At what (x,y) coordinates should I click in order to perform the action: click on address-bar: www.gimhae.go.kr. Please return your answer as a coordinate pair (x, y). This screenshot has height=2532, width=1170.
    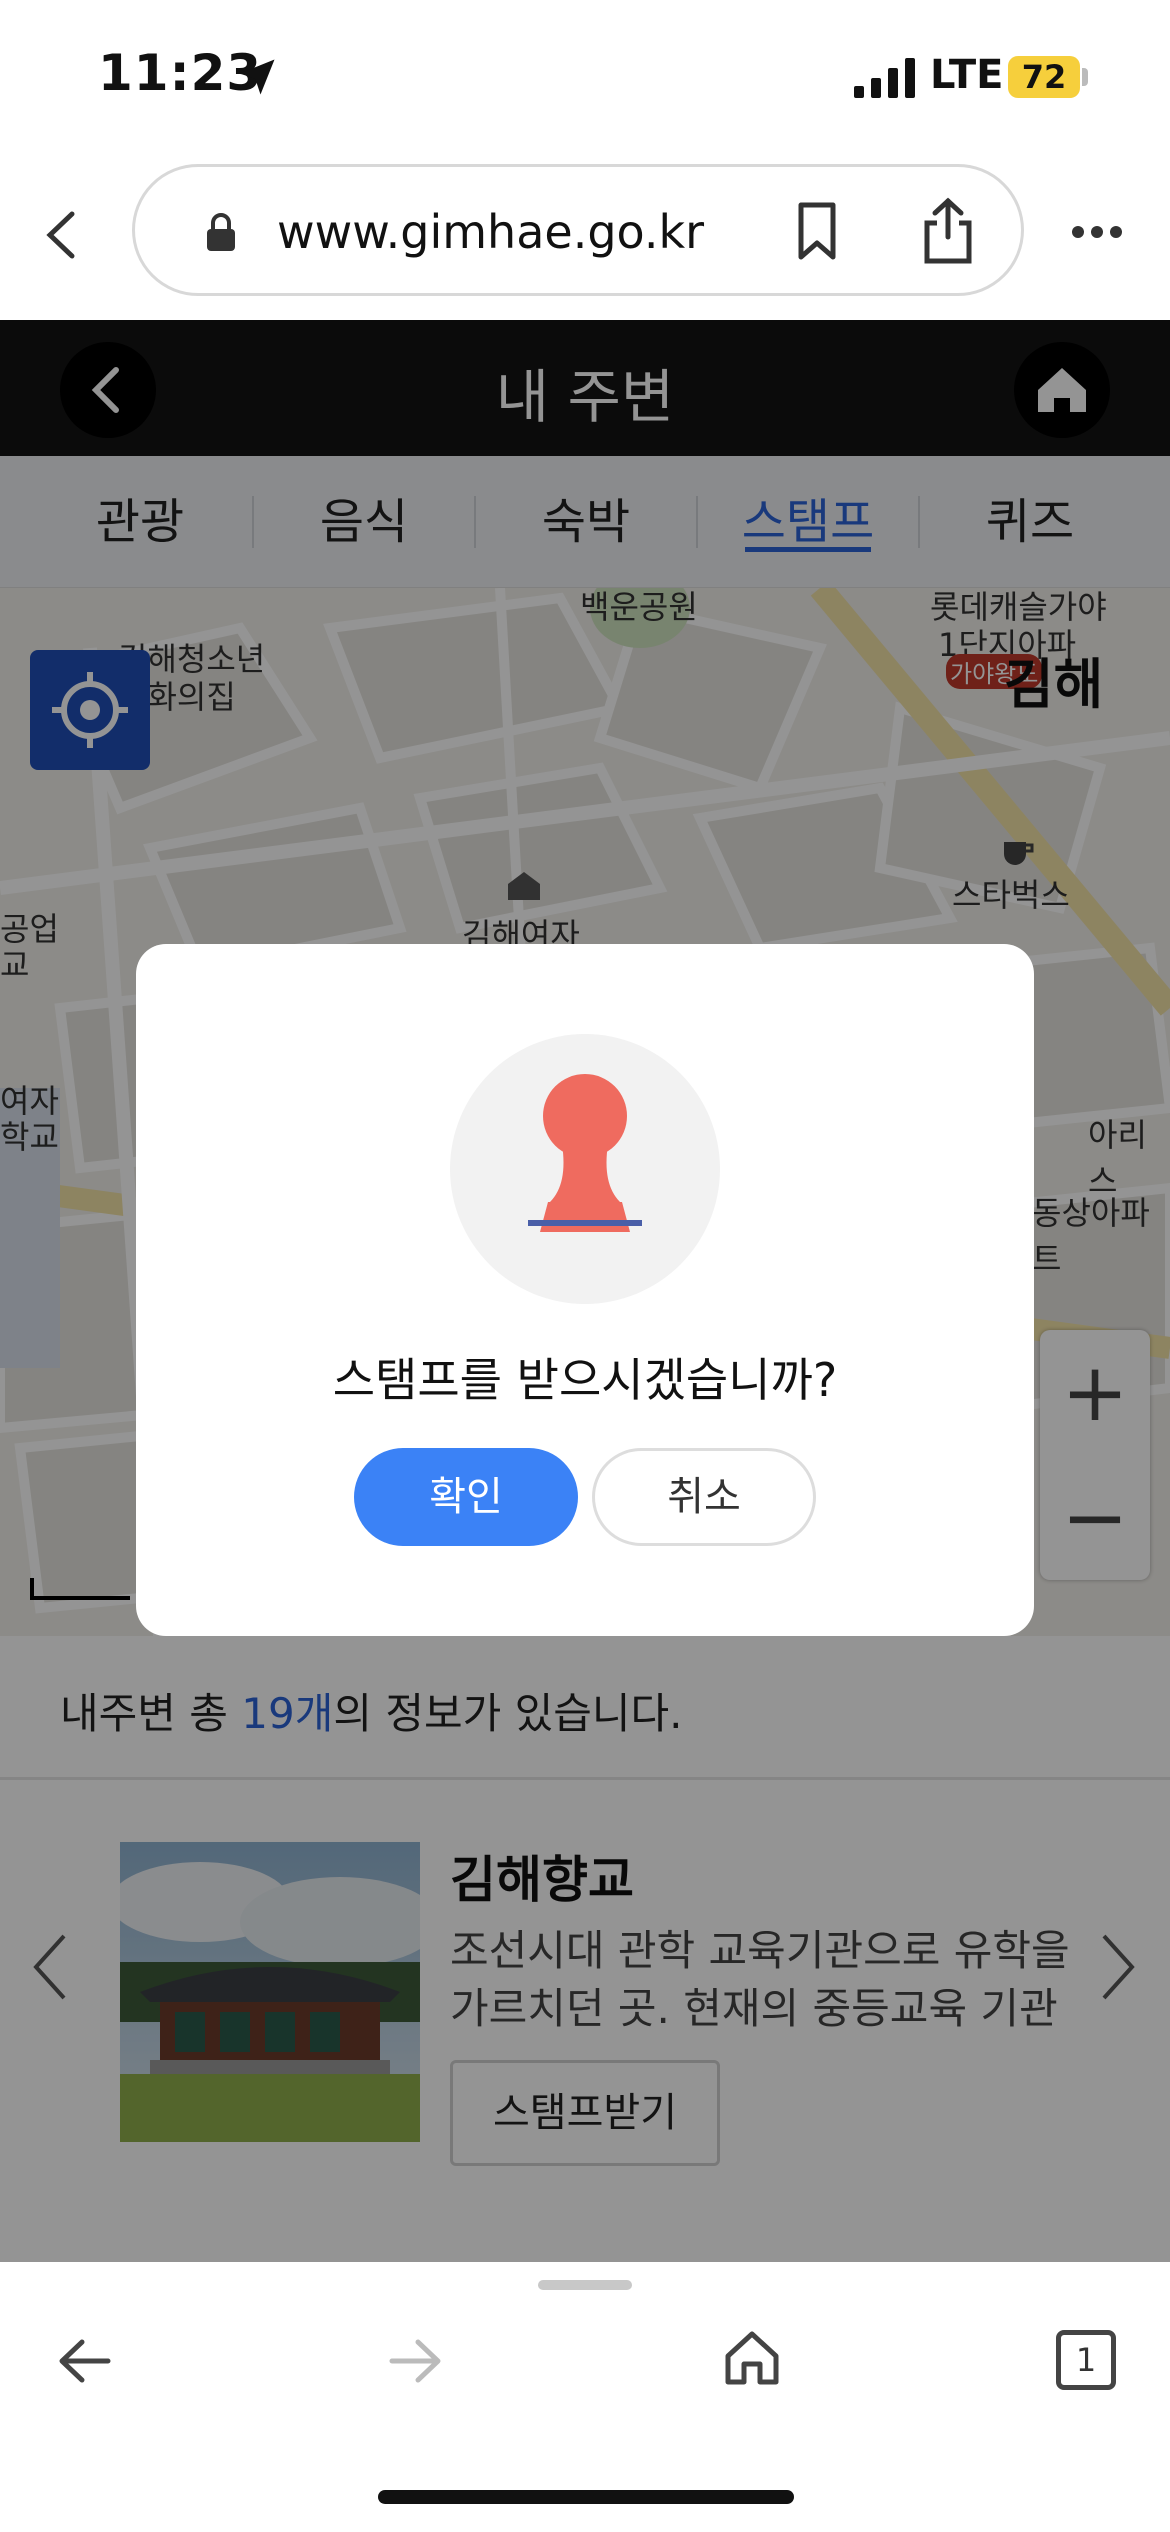
    Looking at the image, I should click on (578, 230).